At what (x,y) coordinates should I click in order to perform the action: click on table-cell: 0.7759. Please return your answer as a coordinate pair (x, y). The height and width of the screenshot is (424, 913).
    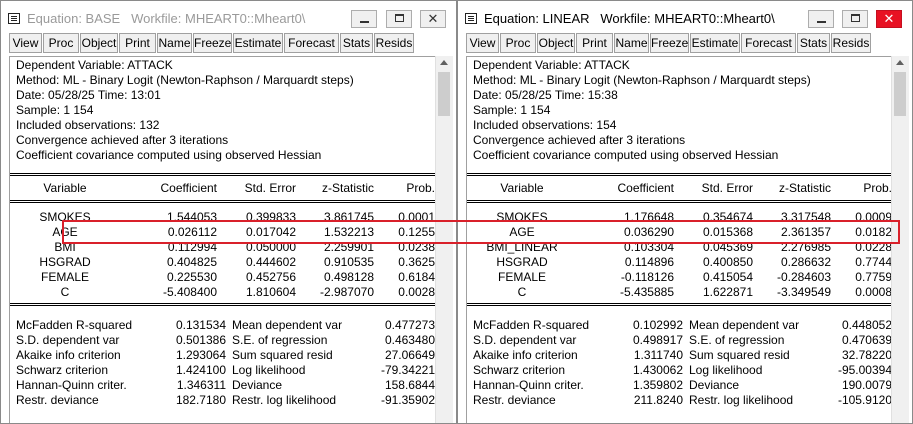
    Looking at the image, I should click on (873, 277).